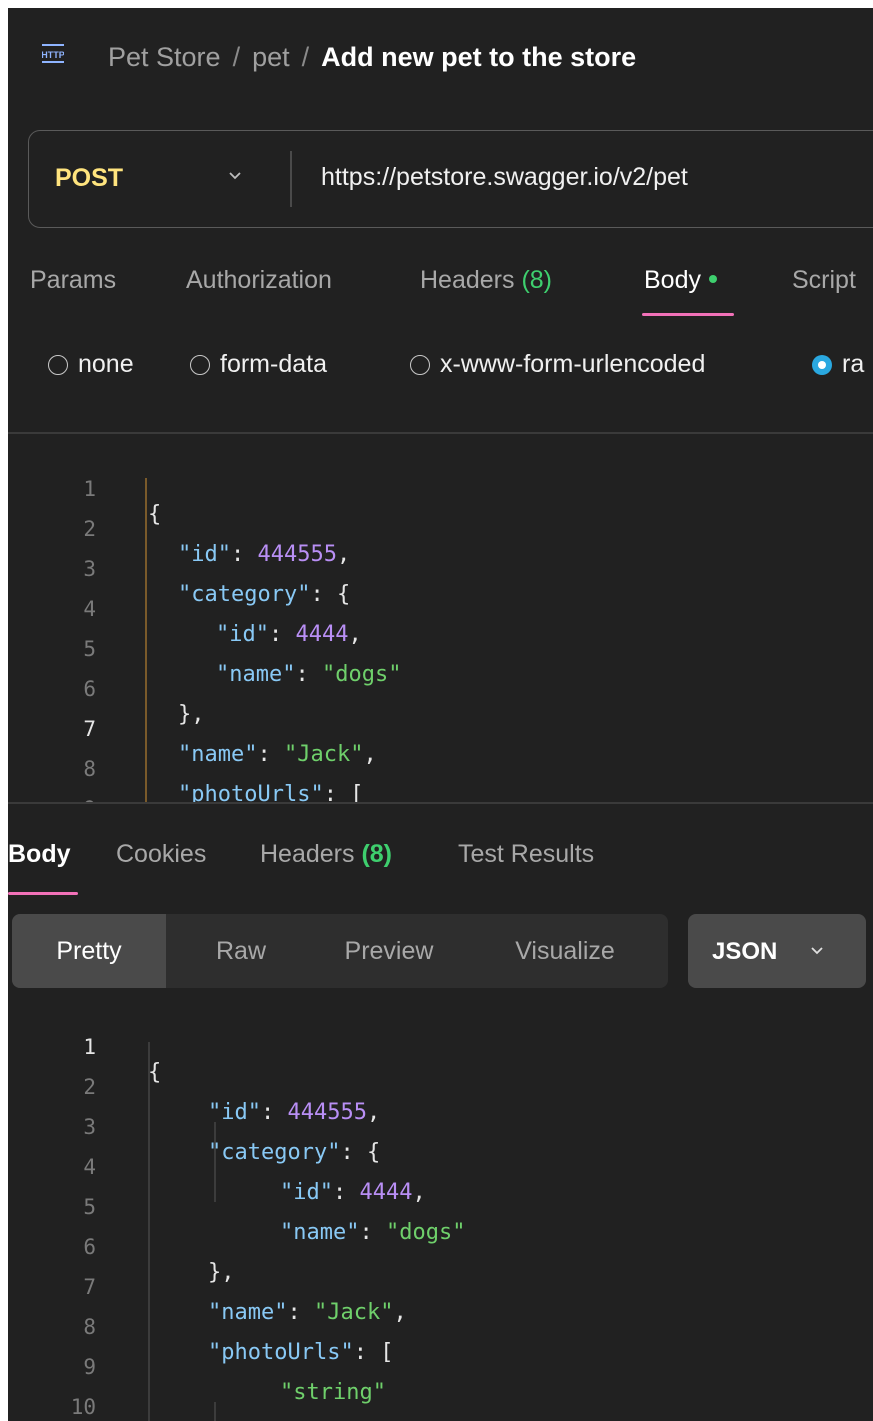 Image resolution: width=873 pixels, height=1421 pixels. I want to click on radio-none: none, so click(91, 364).